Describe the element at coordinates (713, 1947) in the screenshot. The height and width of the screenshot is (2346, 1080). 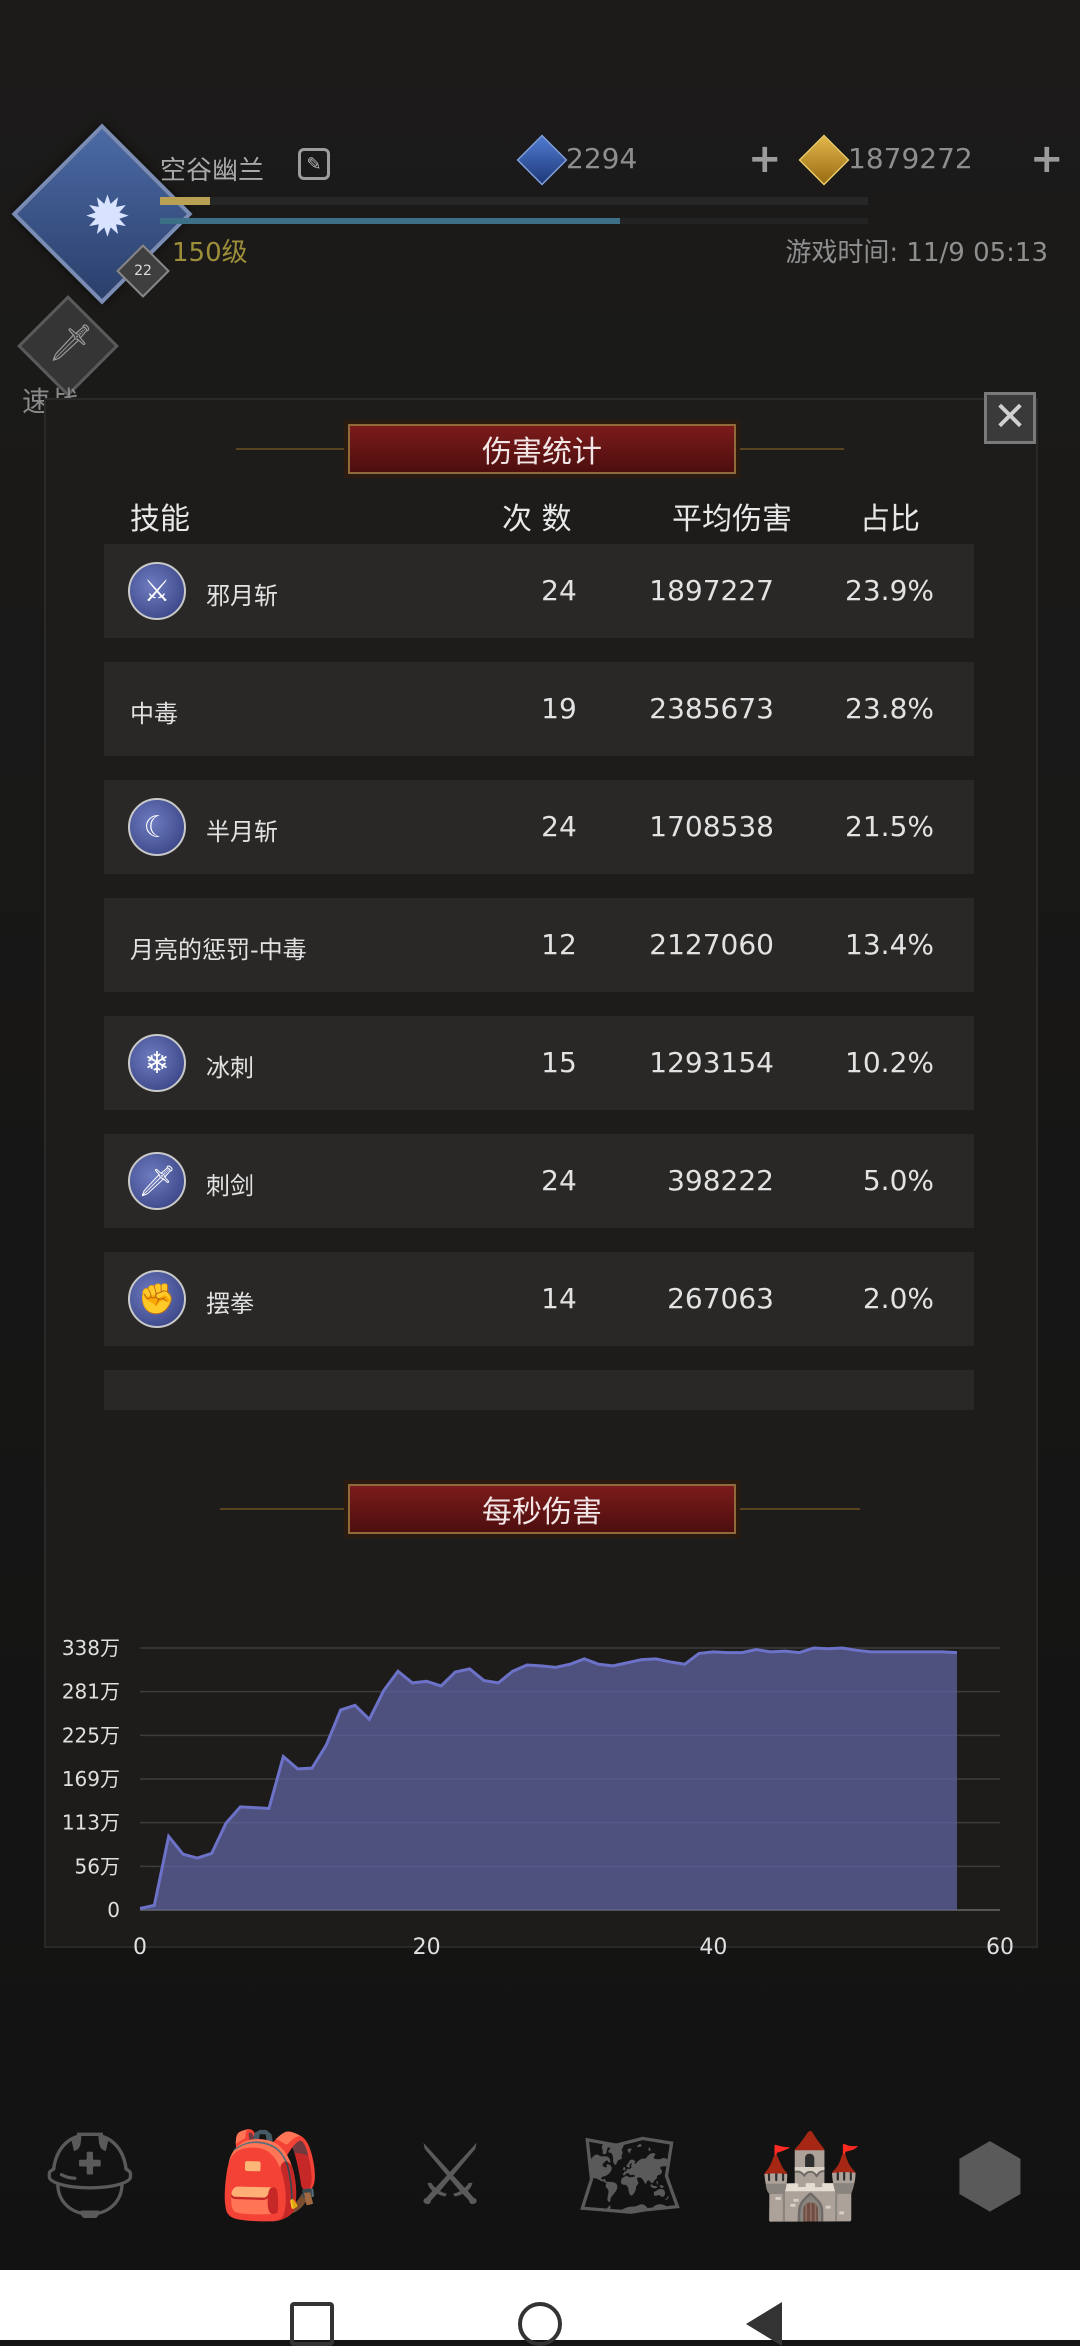
I see `x-tick-label: 40` at that location.